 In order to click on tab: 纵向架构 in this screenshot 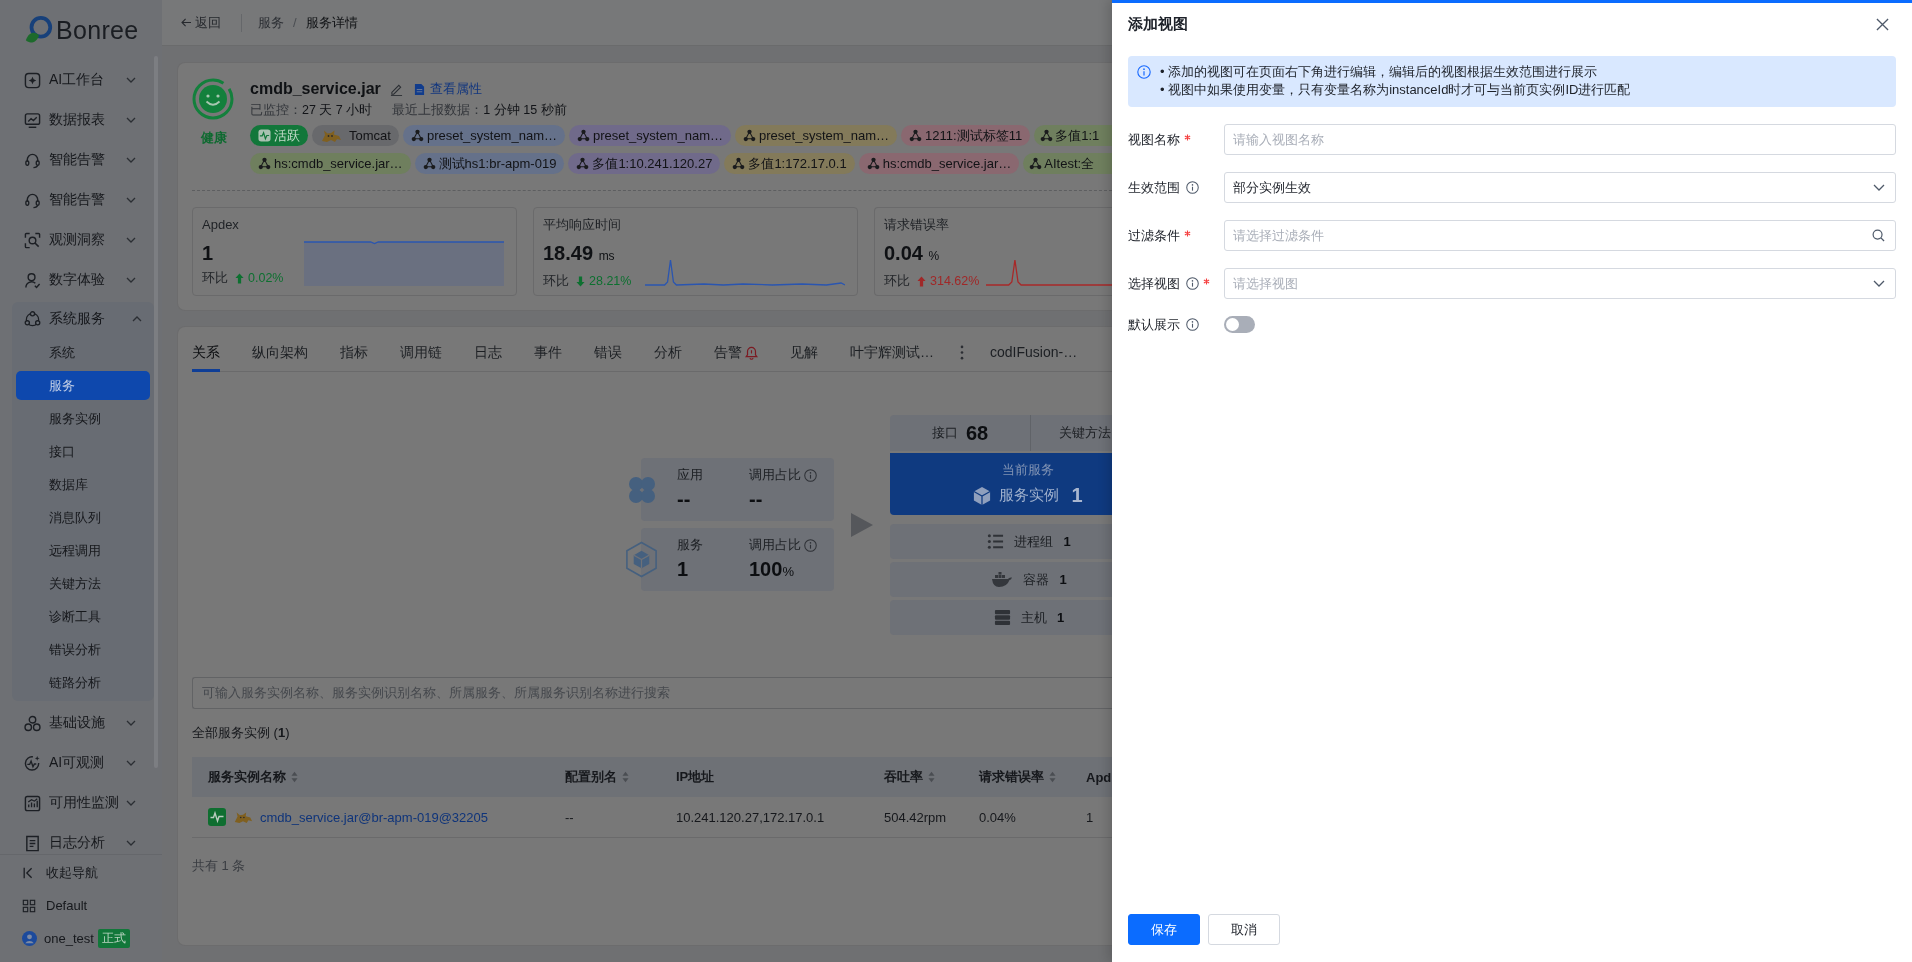, I will do `click(280, 349)`.